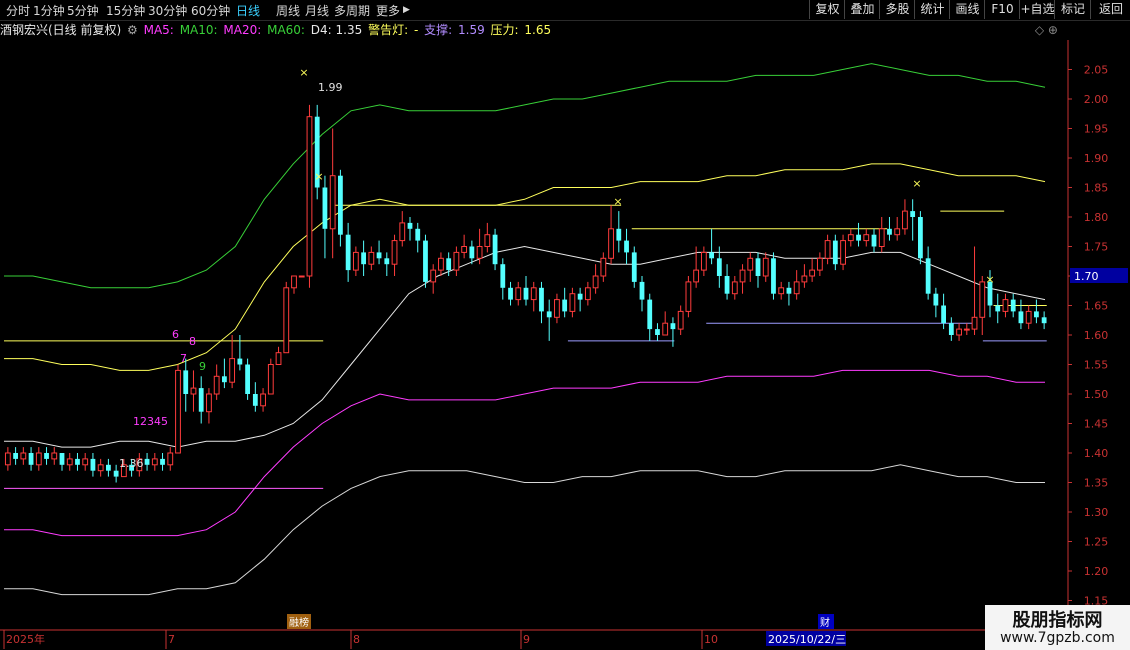 The image size is (1130, 650). I want to click on more-arrow-icon: ▶, so click(406, 10).